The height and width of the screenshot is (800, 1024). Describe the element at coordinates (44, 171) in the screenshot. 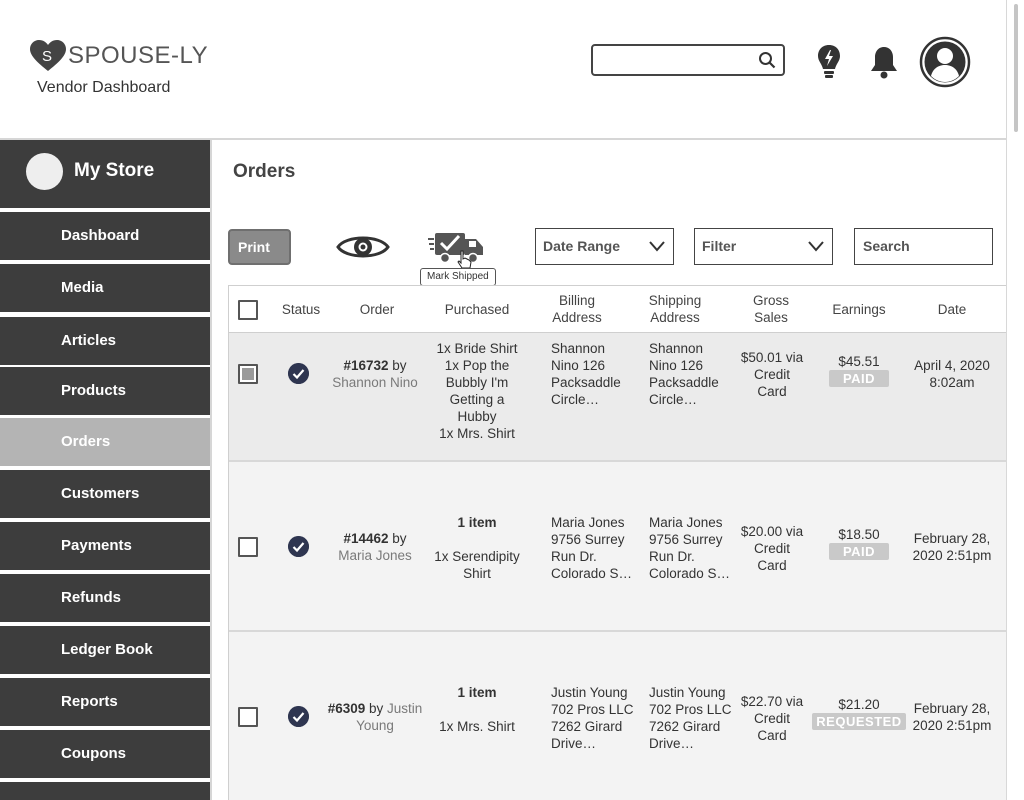

I see `store-avatar` at that location.